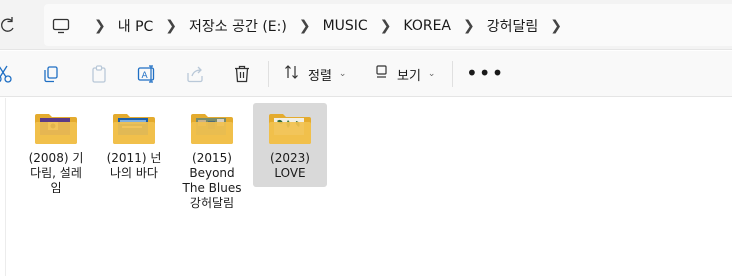 The image size is (732, 276). I want to click on navigation-pane-edge, so click(3, 187).